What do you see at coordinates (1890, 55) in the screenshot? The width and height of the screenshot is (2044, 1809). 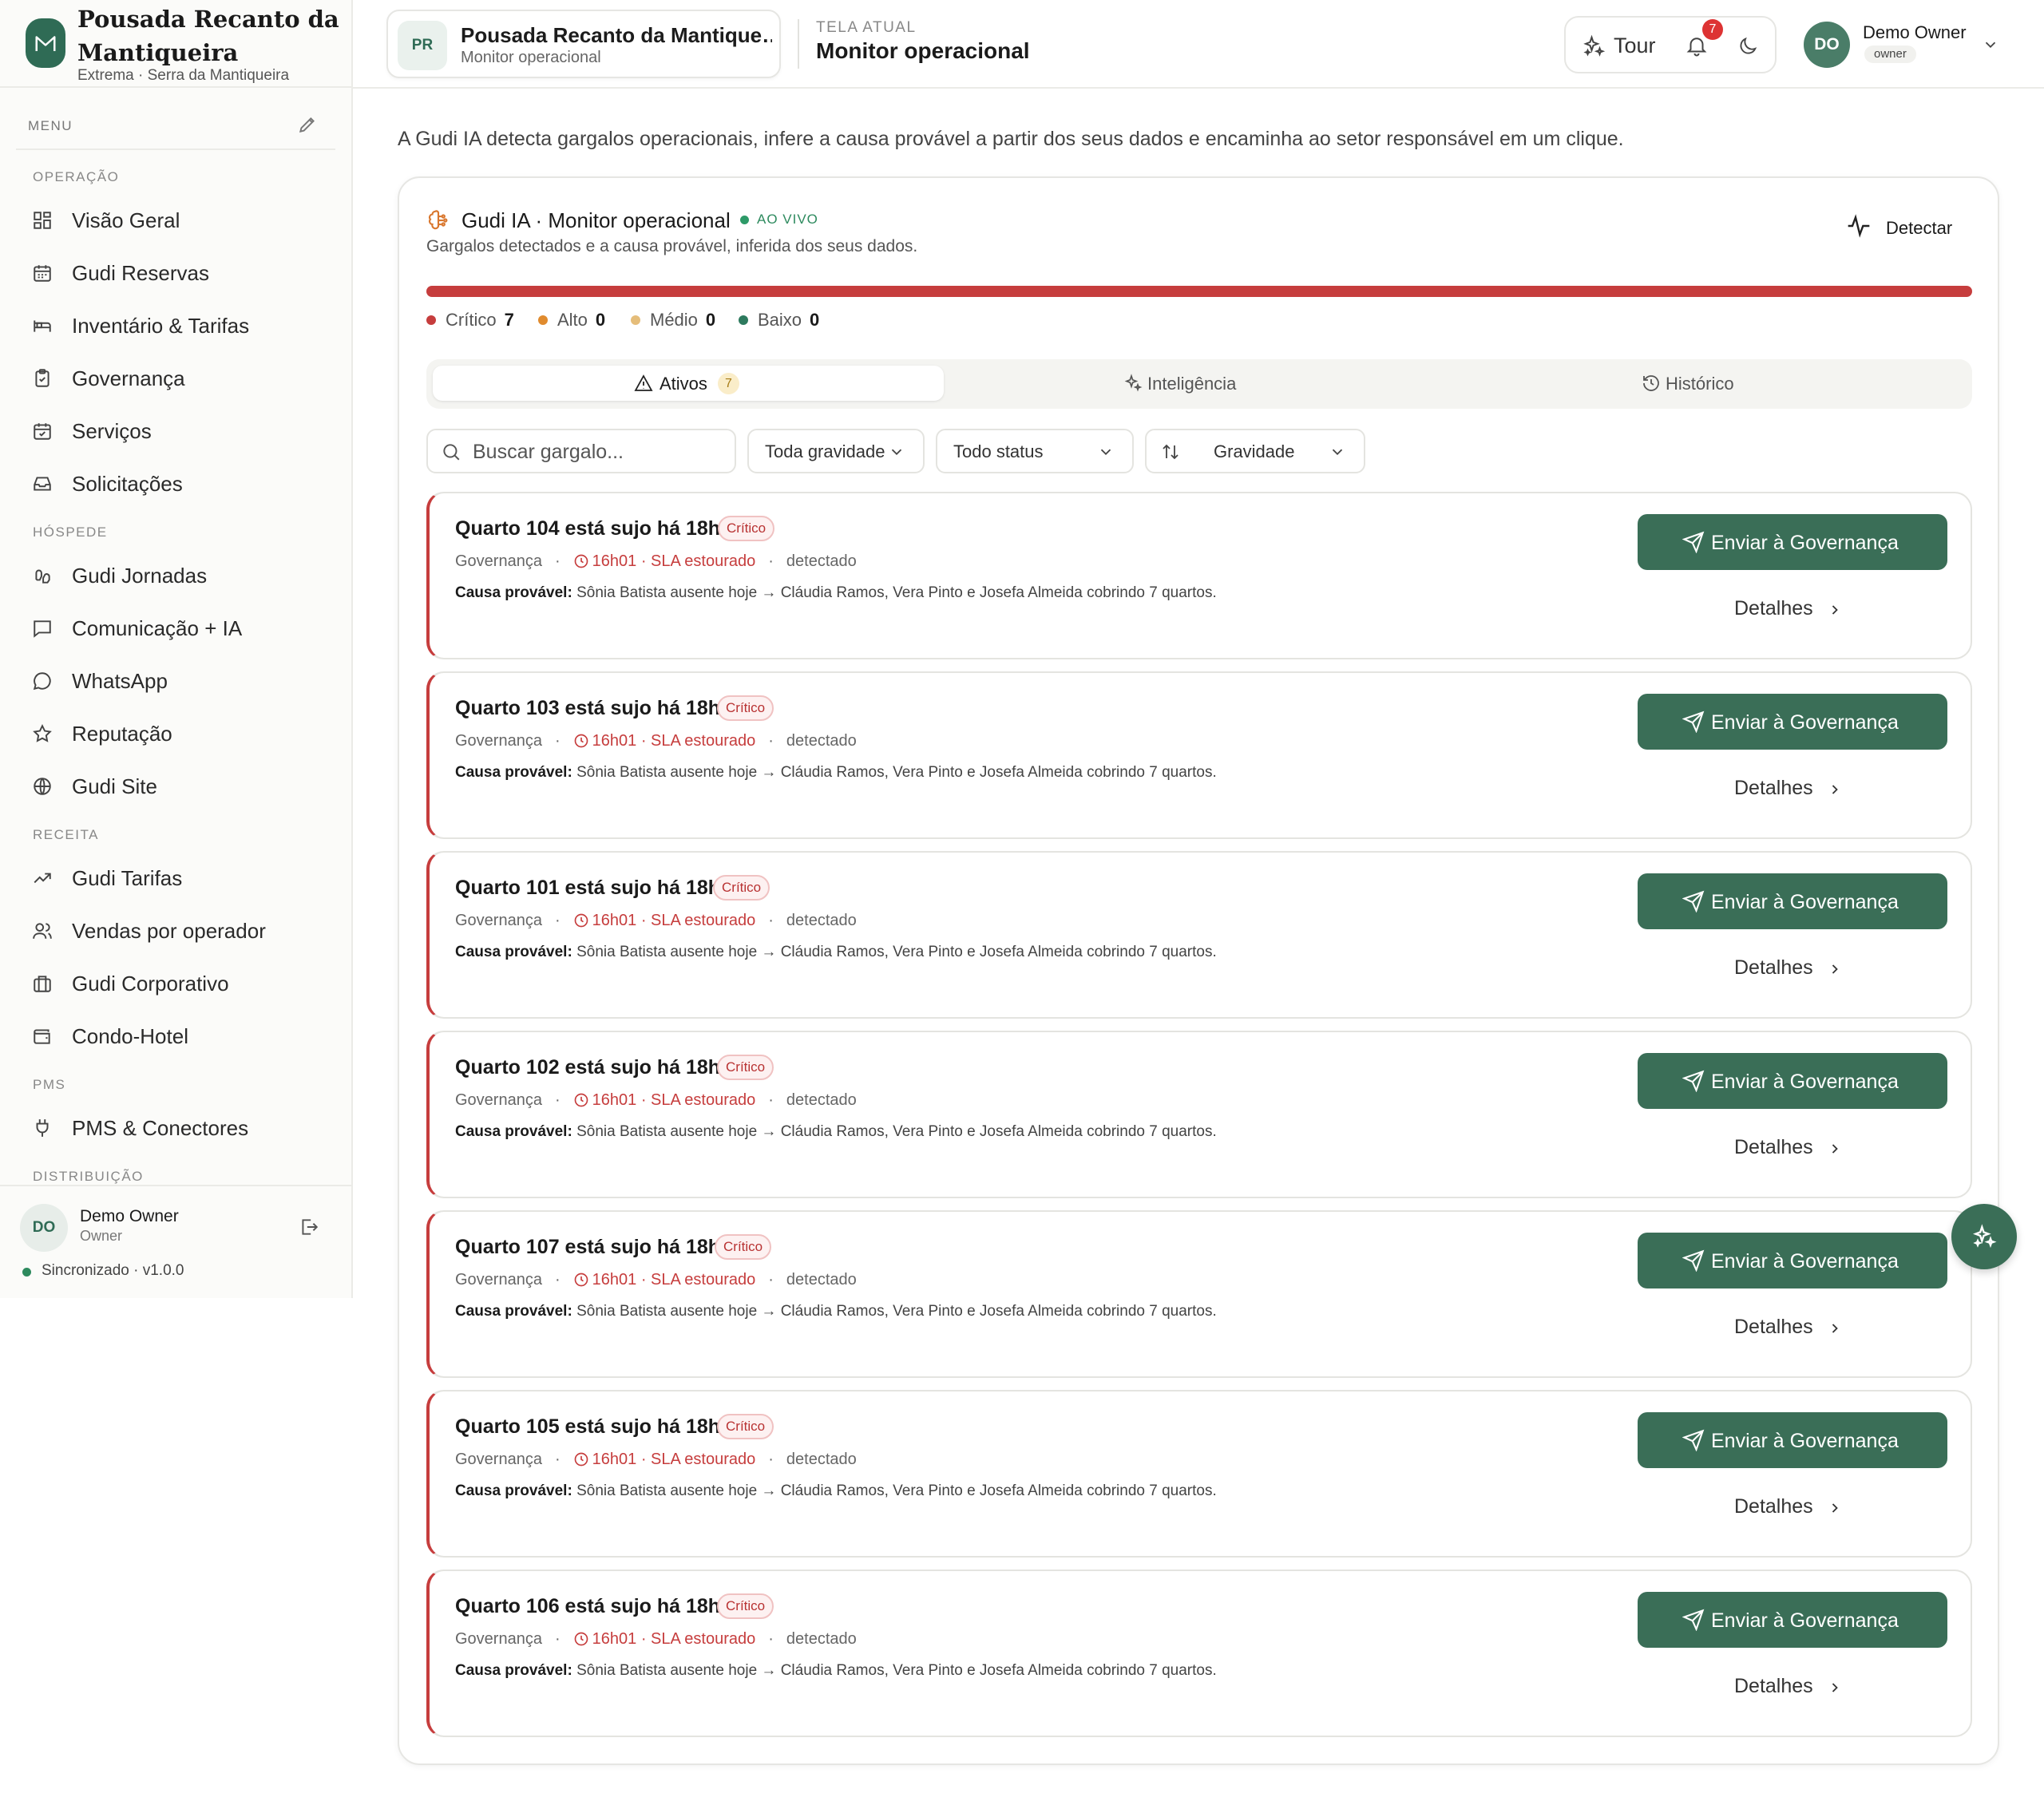 I see `user-role-badge: owner` at bounding box center [1890, 55].